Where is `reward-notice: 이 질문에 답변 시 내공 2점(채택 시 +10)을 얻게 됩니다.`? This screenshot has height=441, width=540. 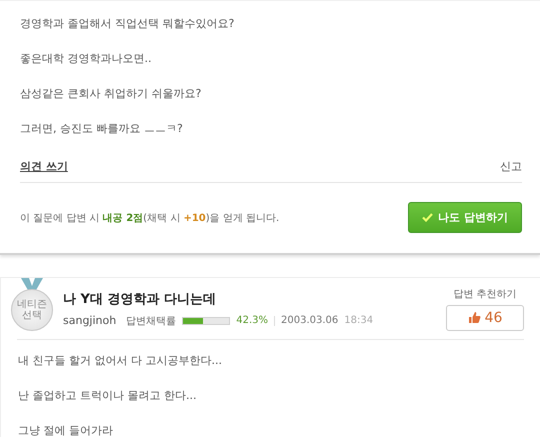 reward-notice: 이 질문에 답변 시 내공 2점(채택 시 +10)을 얻게 됩니다. is located at coordinates (150, 218).